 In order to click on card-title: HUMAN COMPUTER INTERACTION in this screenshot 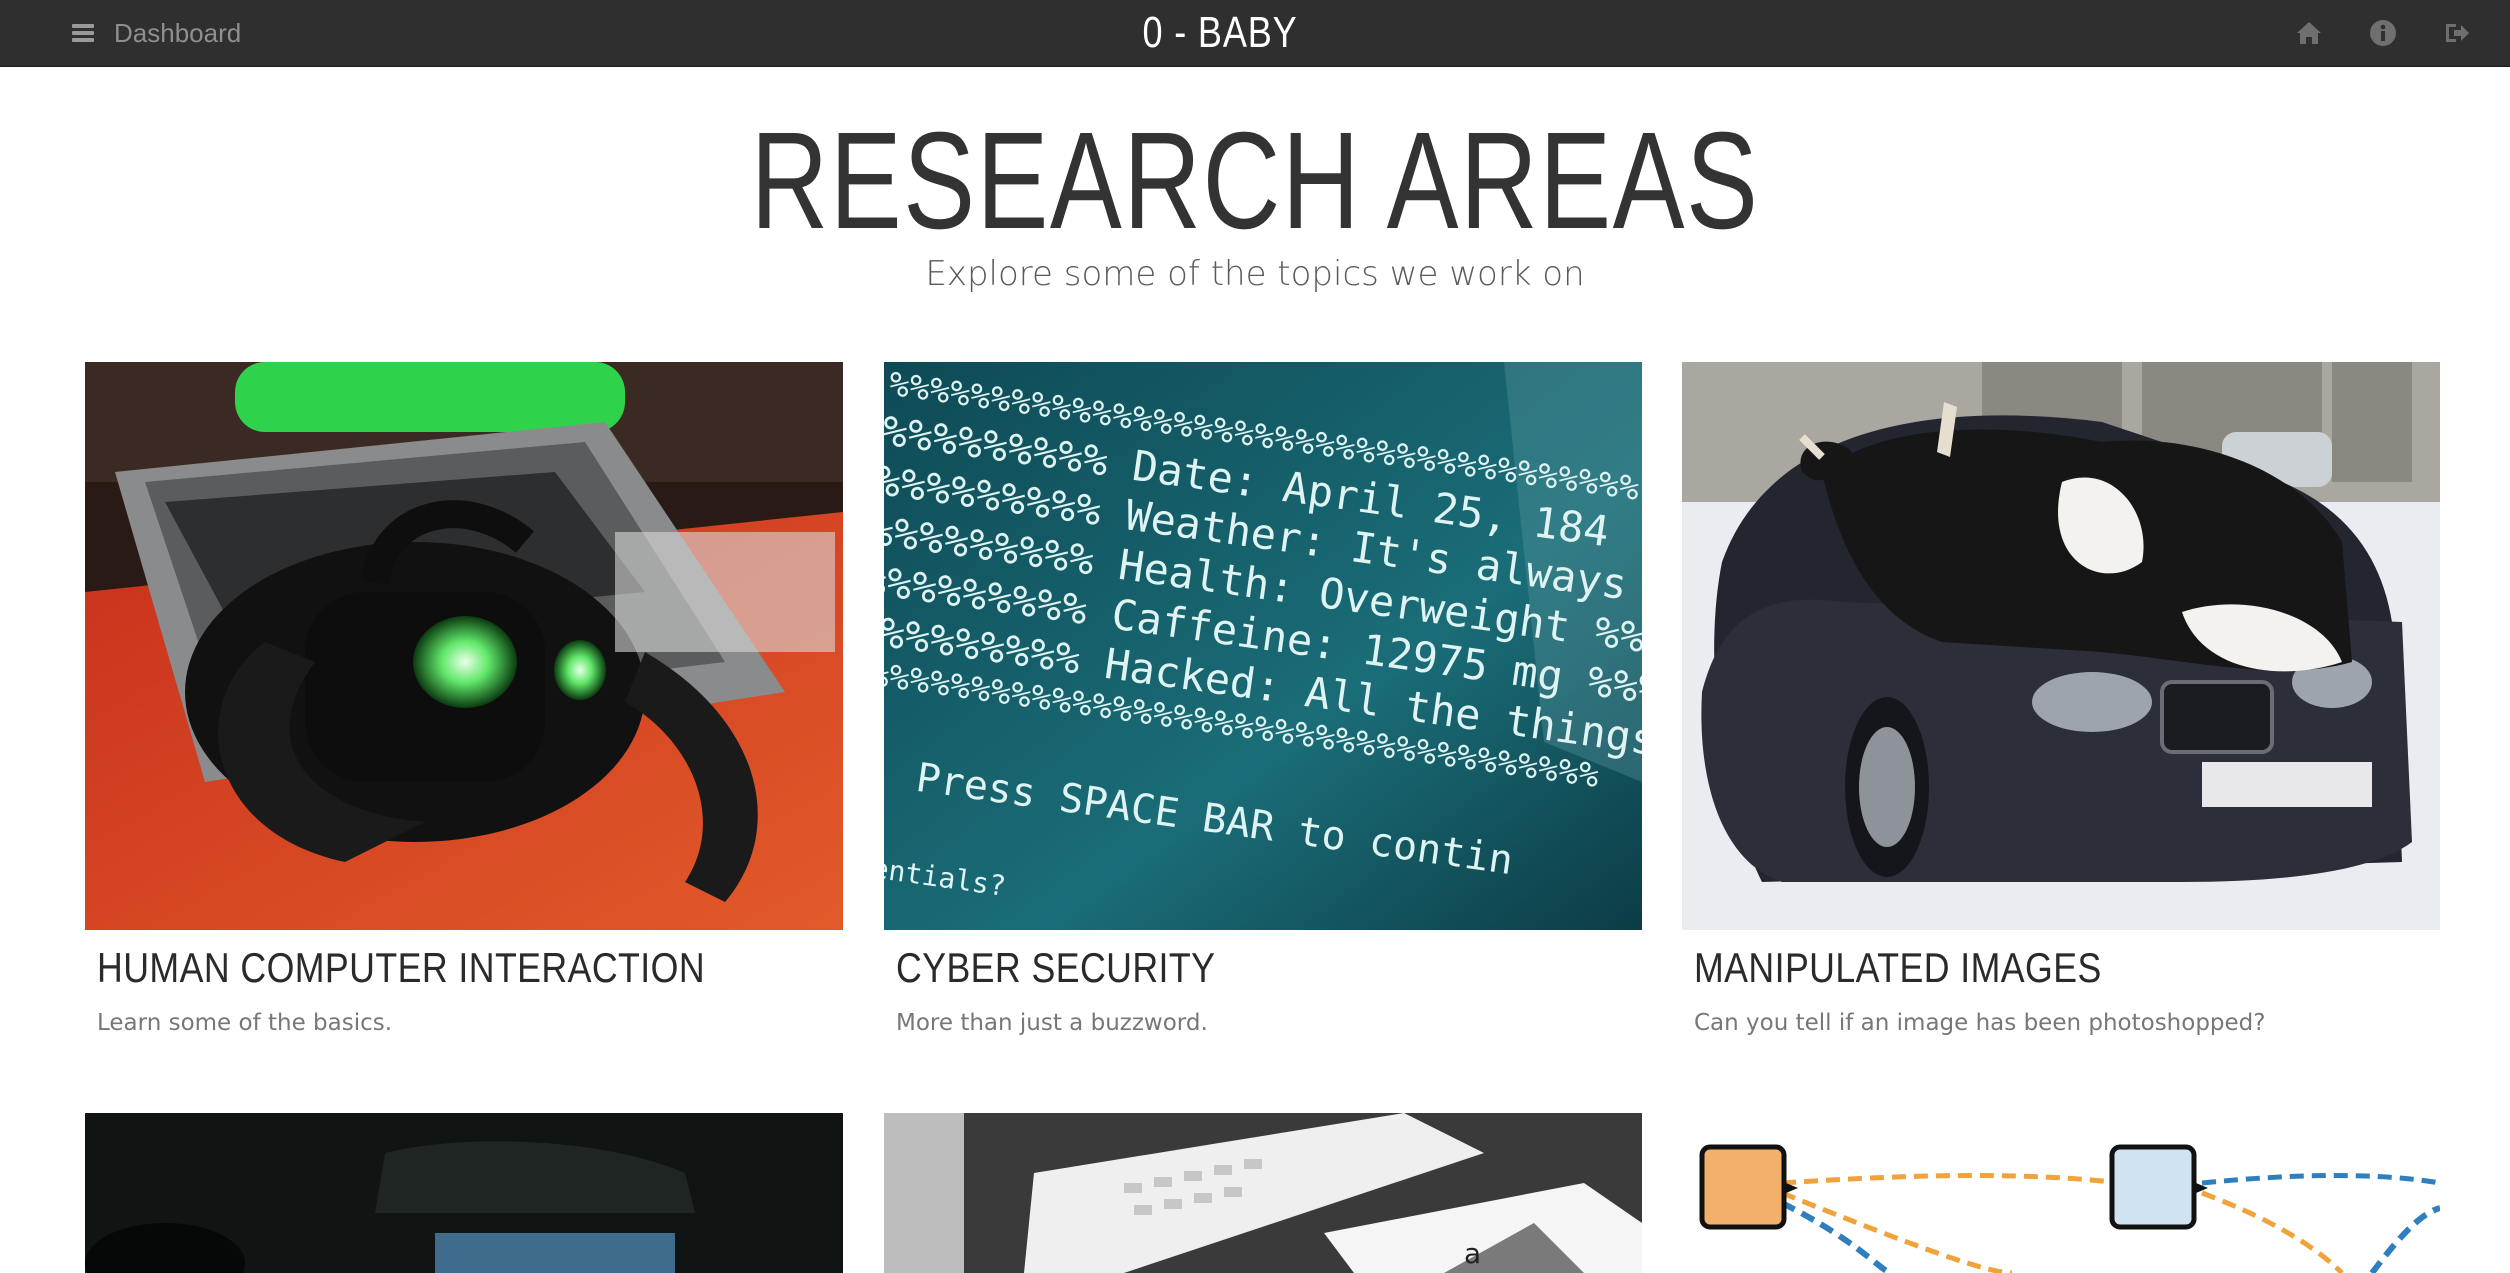, I will do `click(414, 968)`.